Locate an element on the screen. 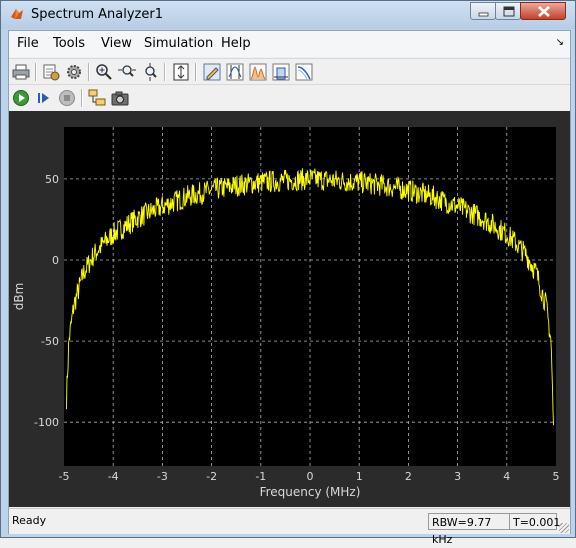 The height and width of the screenshot is (548, 576). stop-icon is located at coordinates (67, 98).